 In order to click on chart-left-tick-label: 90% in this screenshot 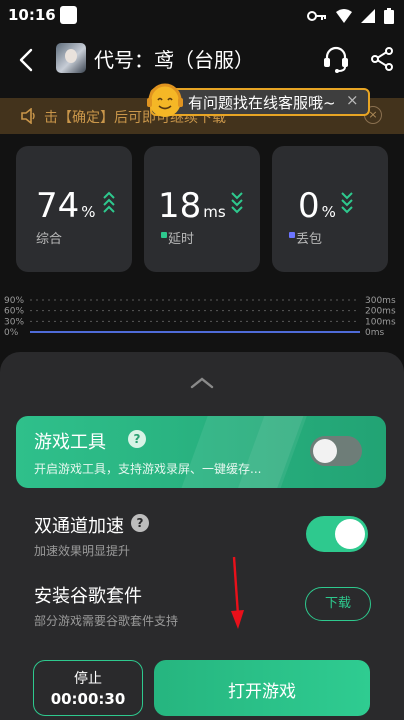, I will do `click(14, 301)`.